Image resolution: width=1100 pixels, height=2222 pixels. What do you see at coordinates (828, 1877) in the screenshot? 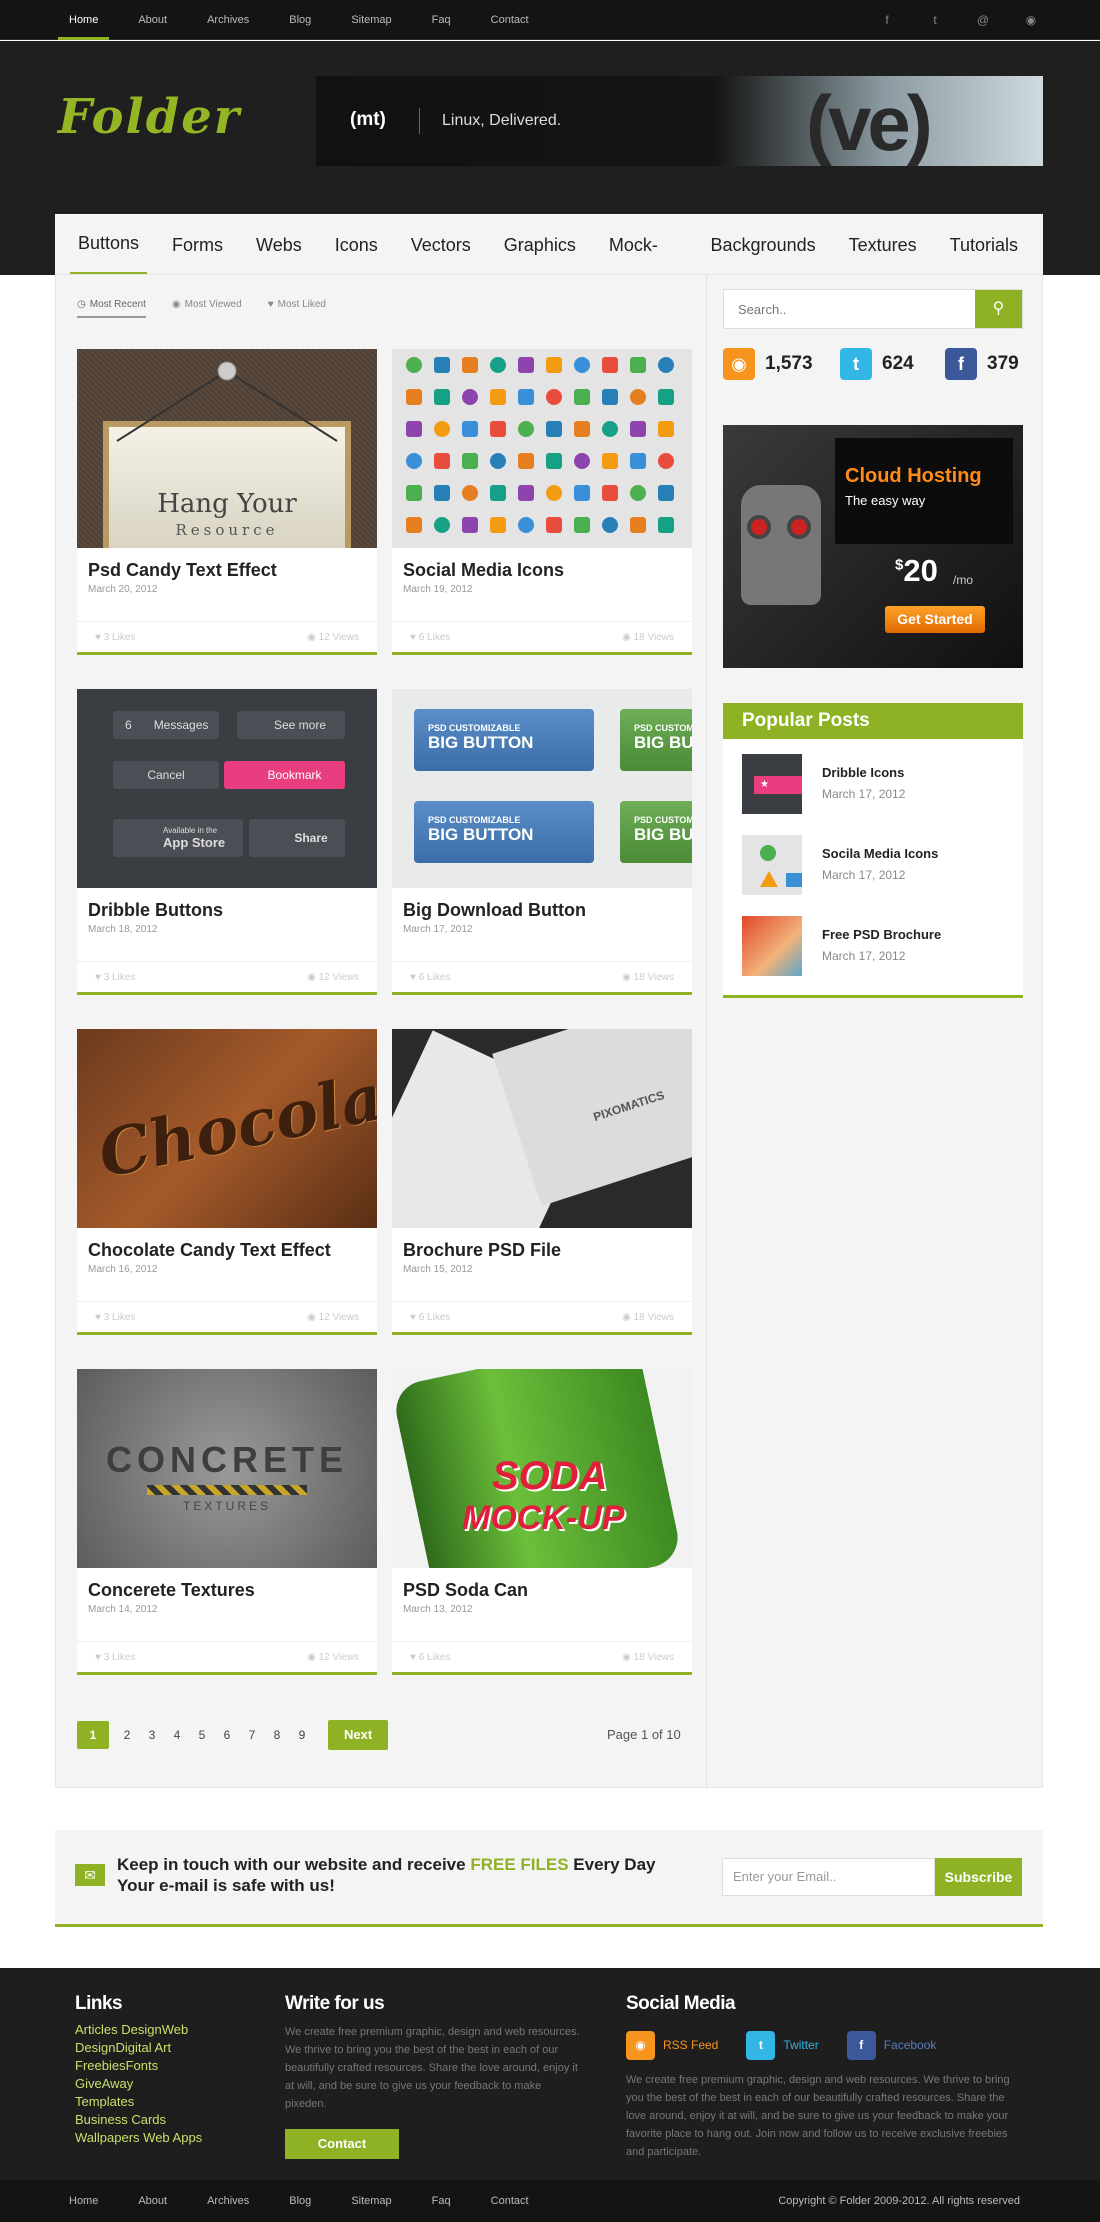
I see `email-input: Enter your Email..` at bounding box center [828, 1877].